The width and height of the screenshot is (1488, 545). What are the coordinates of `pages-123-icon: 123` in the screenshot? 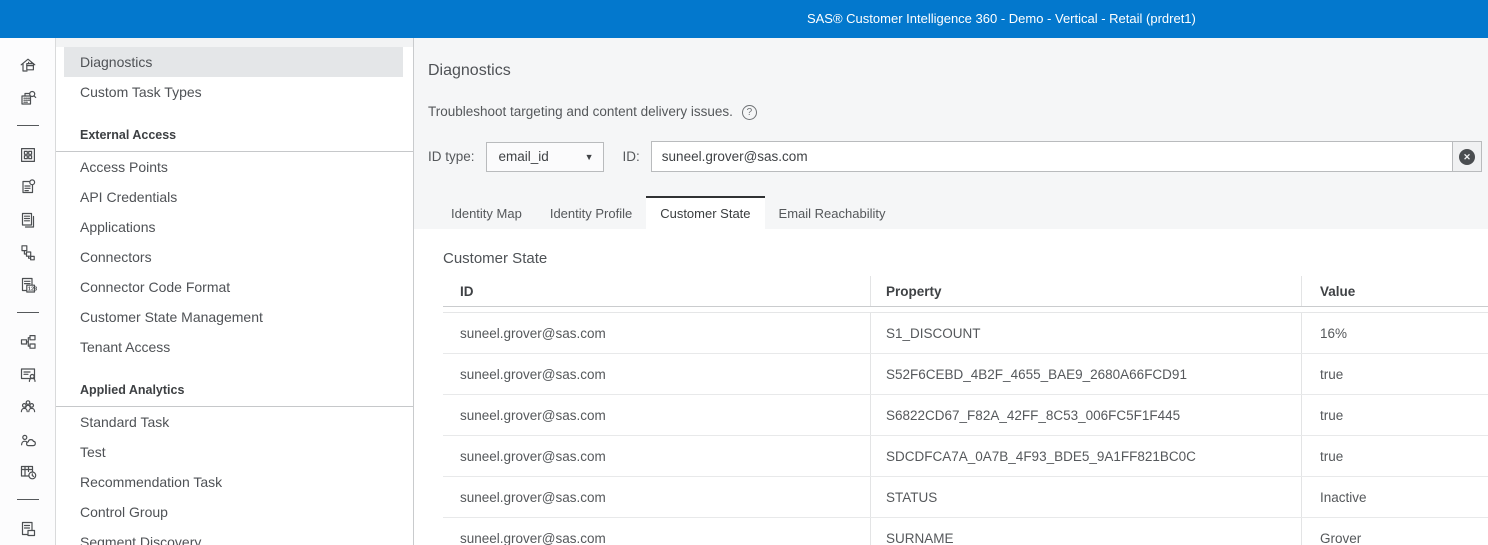 It's located at (27, 285).